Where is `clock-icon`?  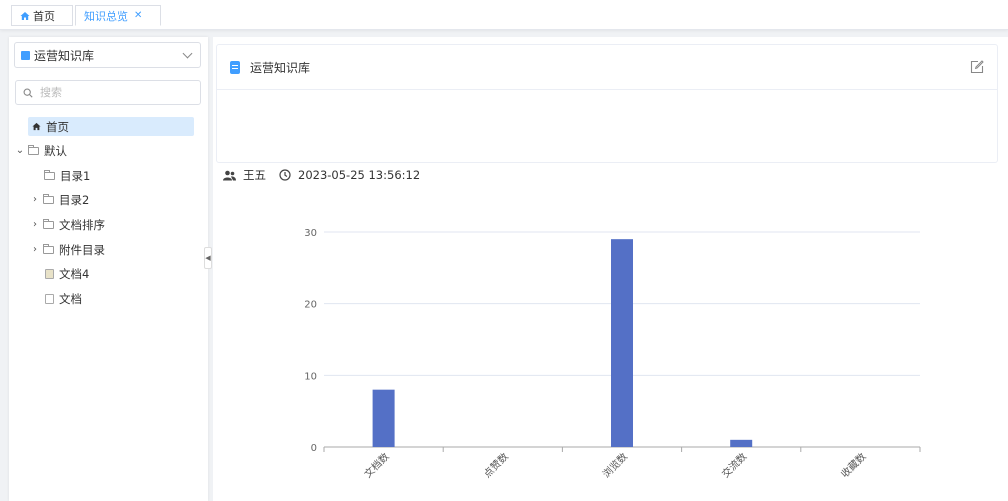
clock-icon is located at coordinates (285, 175).